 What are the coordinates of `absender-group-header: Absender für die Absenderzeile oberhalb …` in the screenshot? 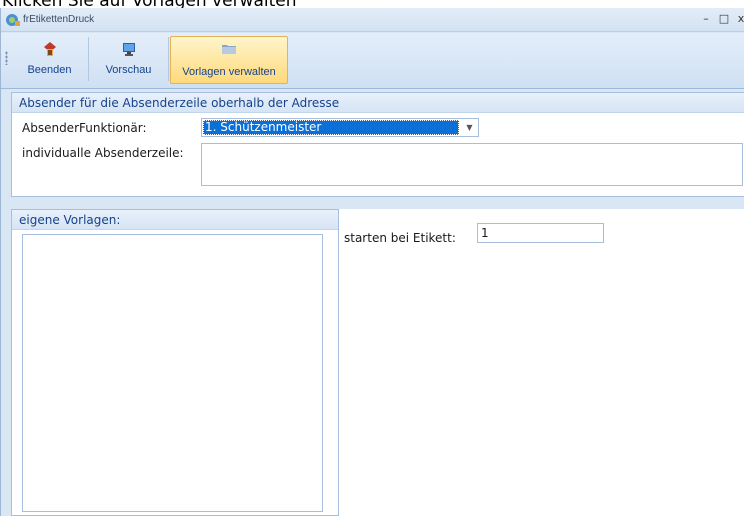 It's located at (378, 103).